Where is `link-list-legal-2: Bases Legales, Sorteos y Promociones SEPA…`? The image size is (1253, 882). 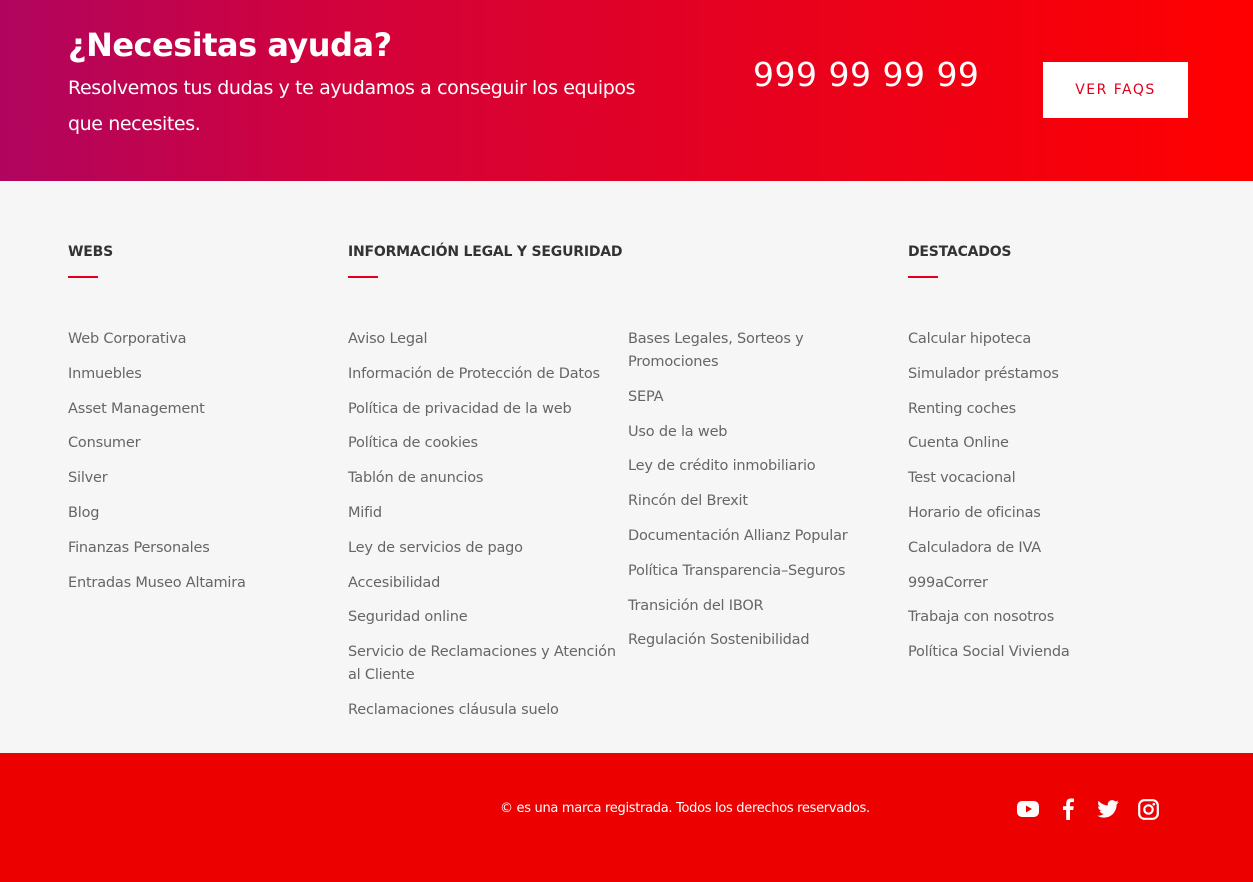 link-list-legal-2: Bases Legales, Sorteos y Promociones SEPA… is located at coordinates (763, 496).